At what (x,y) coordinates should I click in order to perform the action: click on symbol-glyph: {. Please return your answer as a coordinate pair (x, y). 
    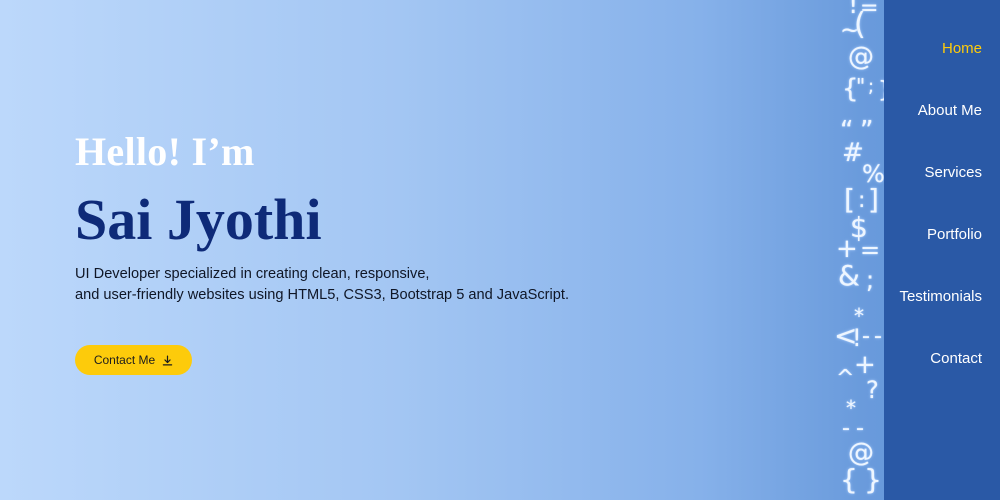
    Looking at the image, I should click on (849, 479).